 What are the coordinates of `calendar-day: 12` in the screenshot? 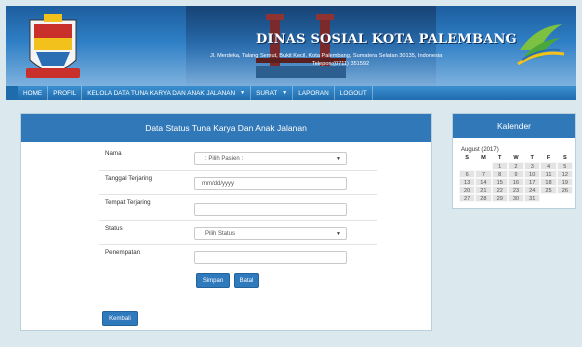 It's located at (564, 174).